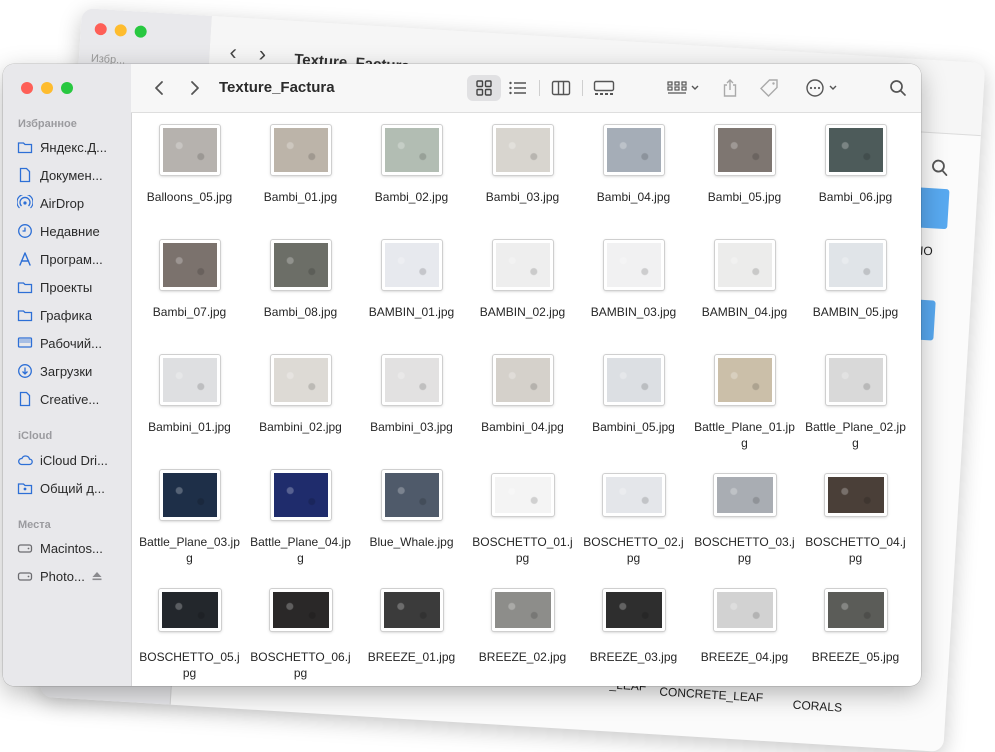 Image resolution: width=995 pixels, height=752 pixels. Describe the element at coordinates (855, 178) in the screenshot. I see `file-item: Bambi_06.jpg` at that location.